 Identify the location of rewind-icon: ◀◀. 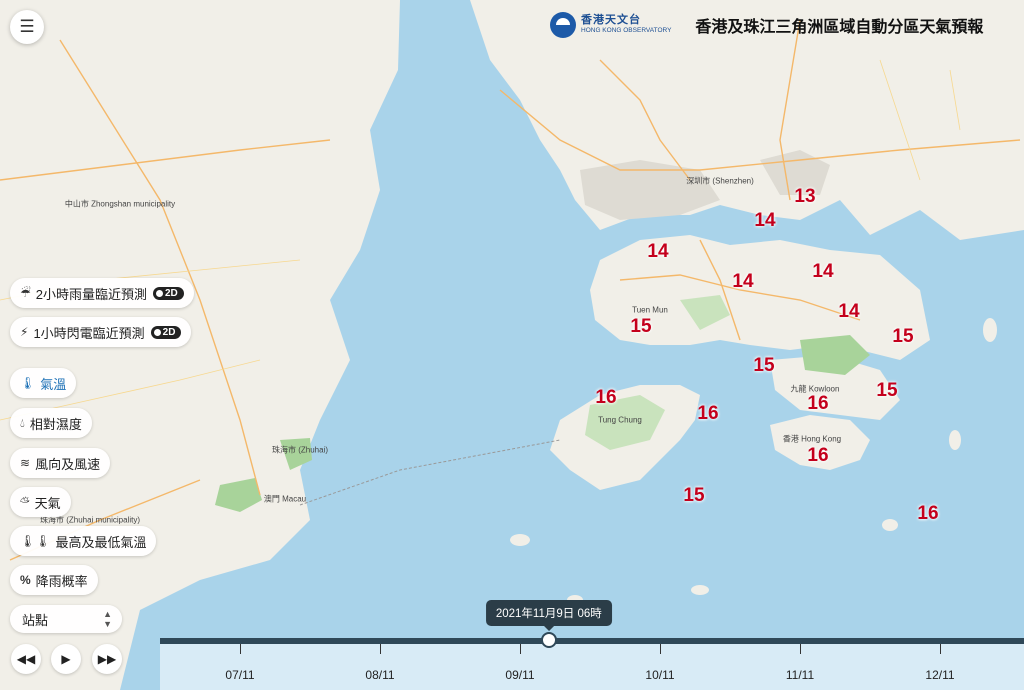
(26, 659).